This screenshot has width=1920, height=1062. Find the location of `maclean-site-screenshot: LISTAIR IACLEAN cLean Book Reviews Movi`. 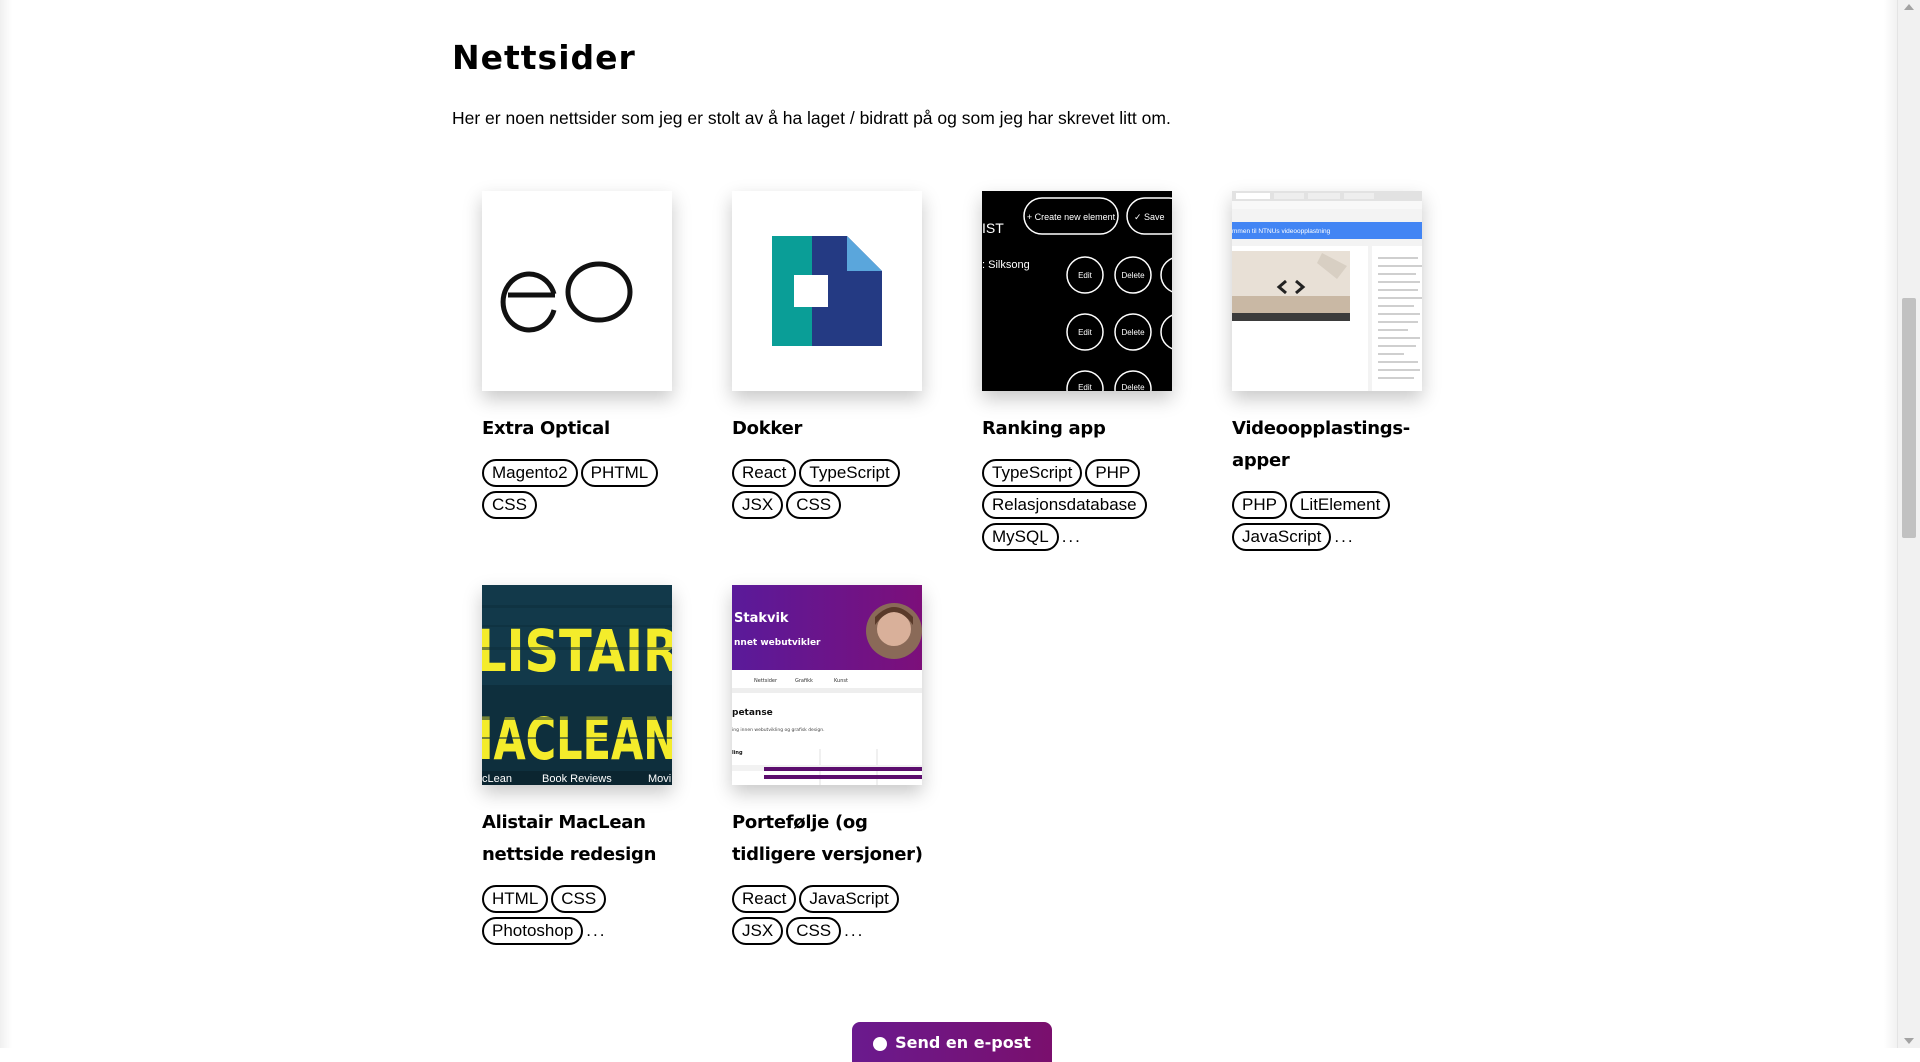

maclean-site-screenshot: LISTAIR IACLEAN cLean Book Reviews Movi is located at coordinates (577, 685).